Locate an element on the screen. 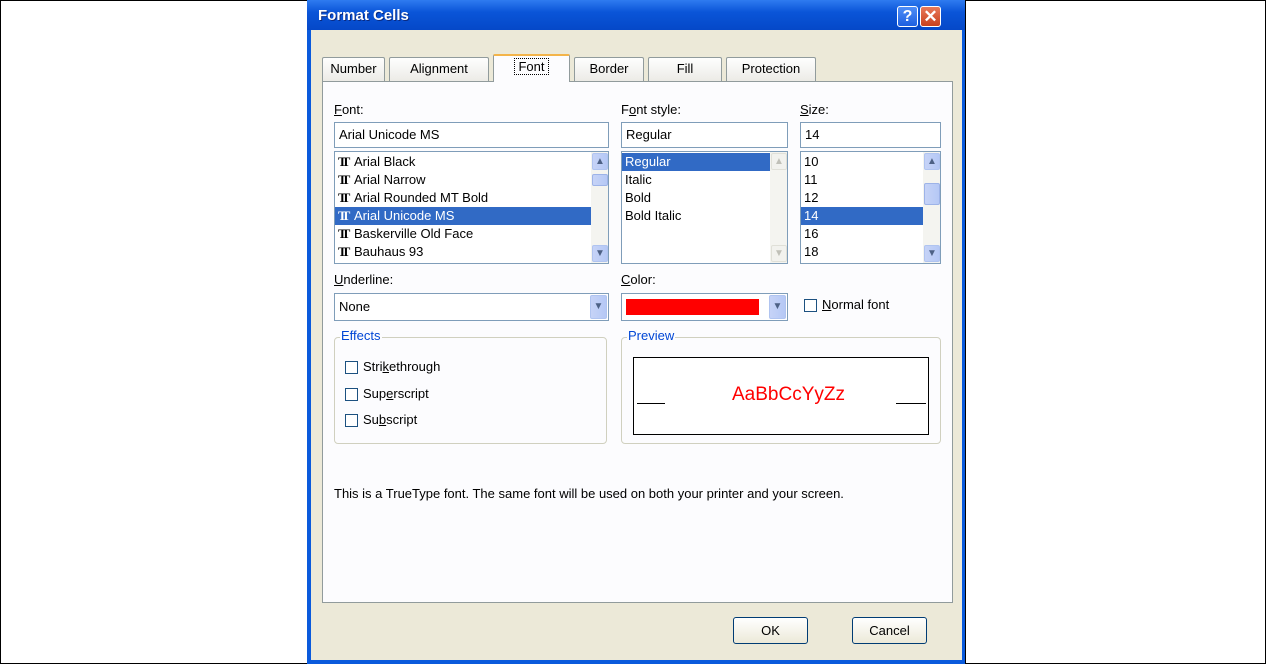 The image size is (1266, 664). font-input: Arial Unicode MS is located at coordinates (471, 135).